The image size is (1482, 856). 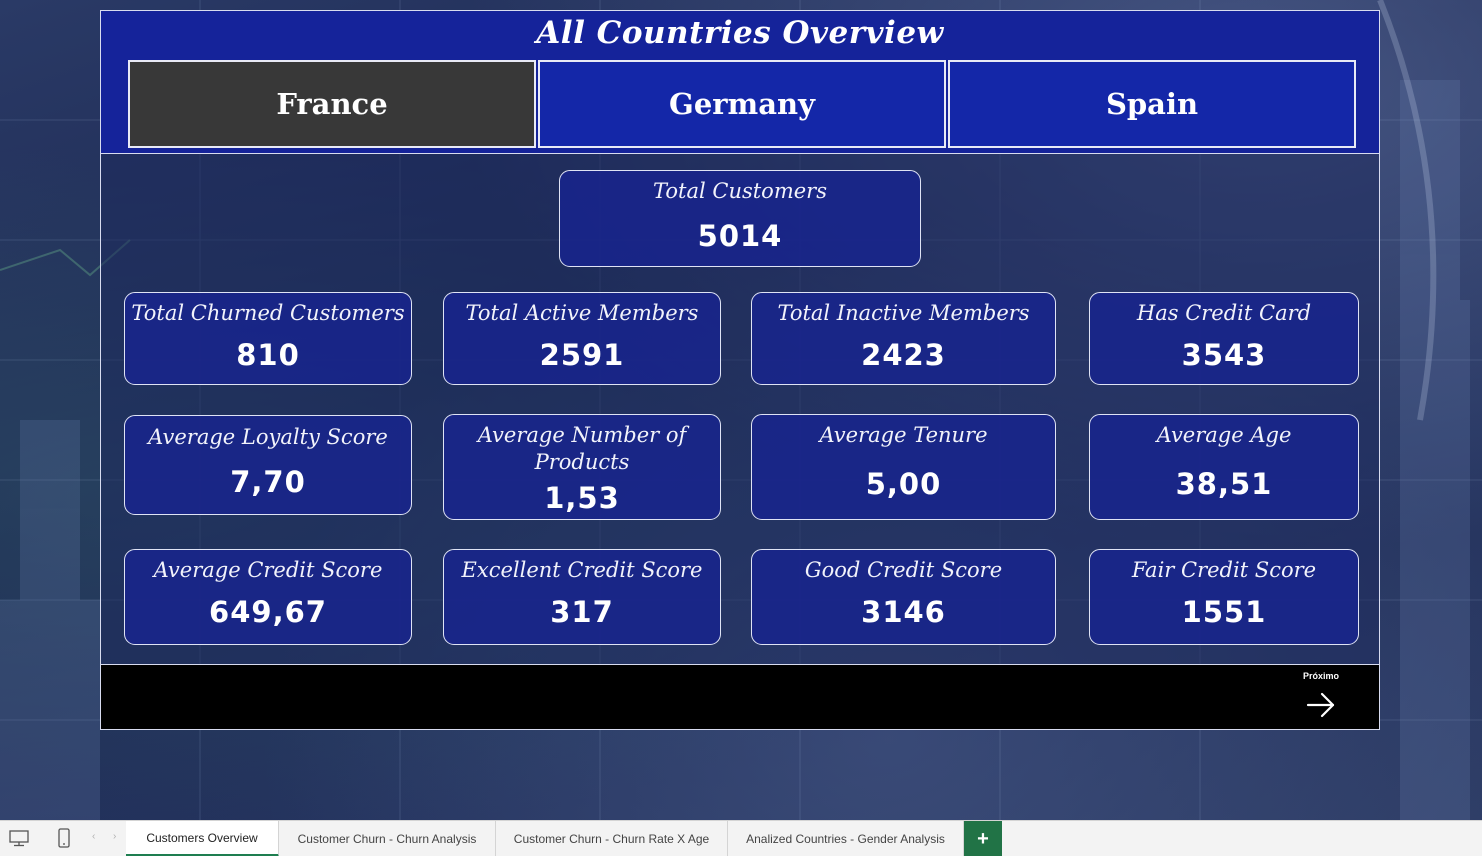 What do you see at coordinates (582, 313) in the screenshot?
I see `kpi-label: Total Active Members` at bounding box center [582, 313].